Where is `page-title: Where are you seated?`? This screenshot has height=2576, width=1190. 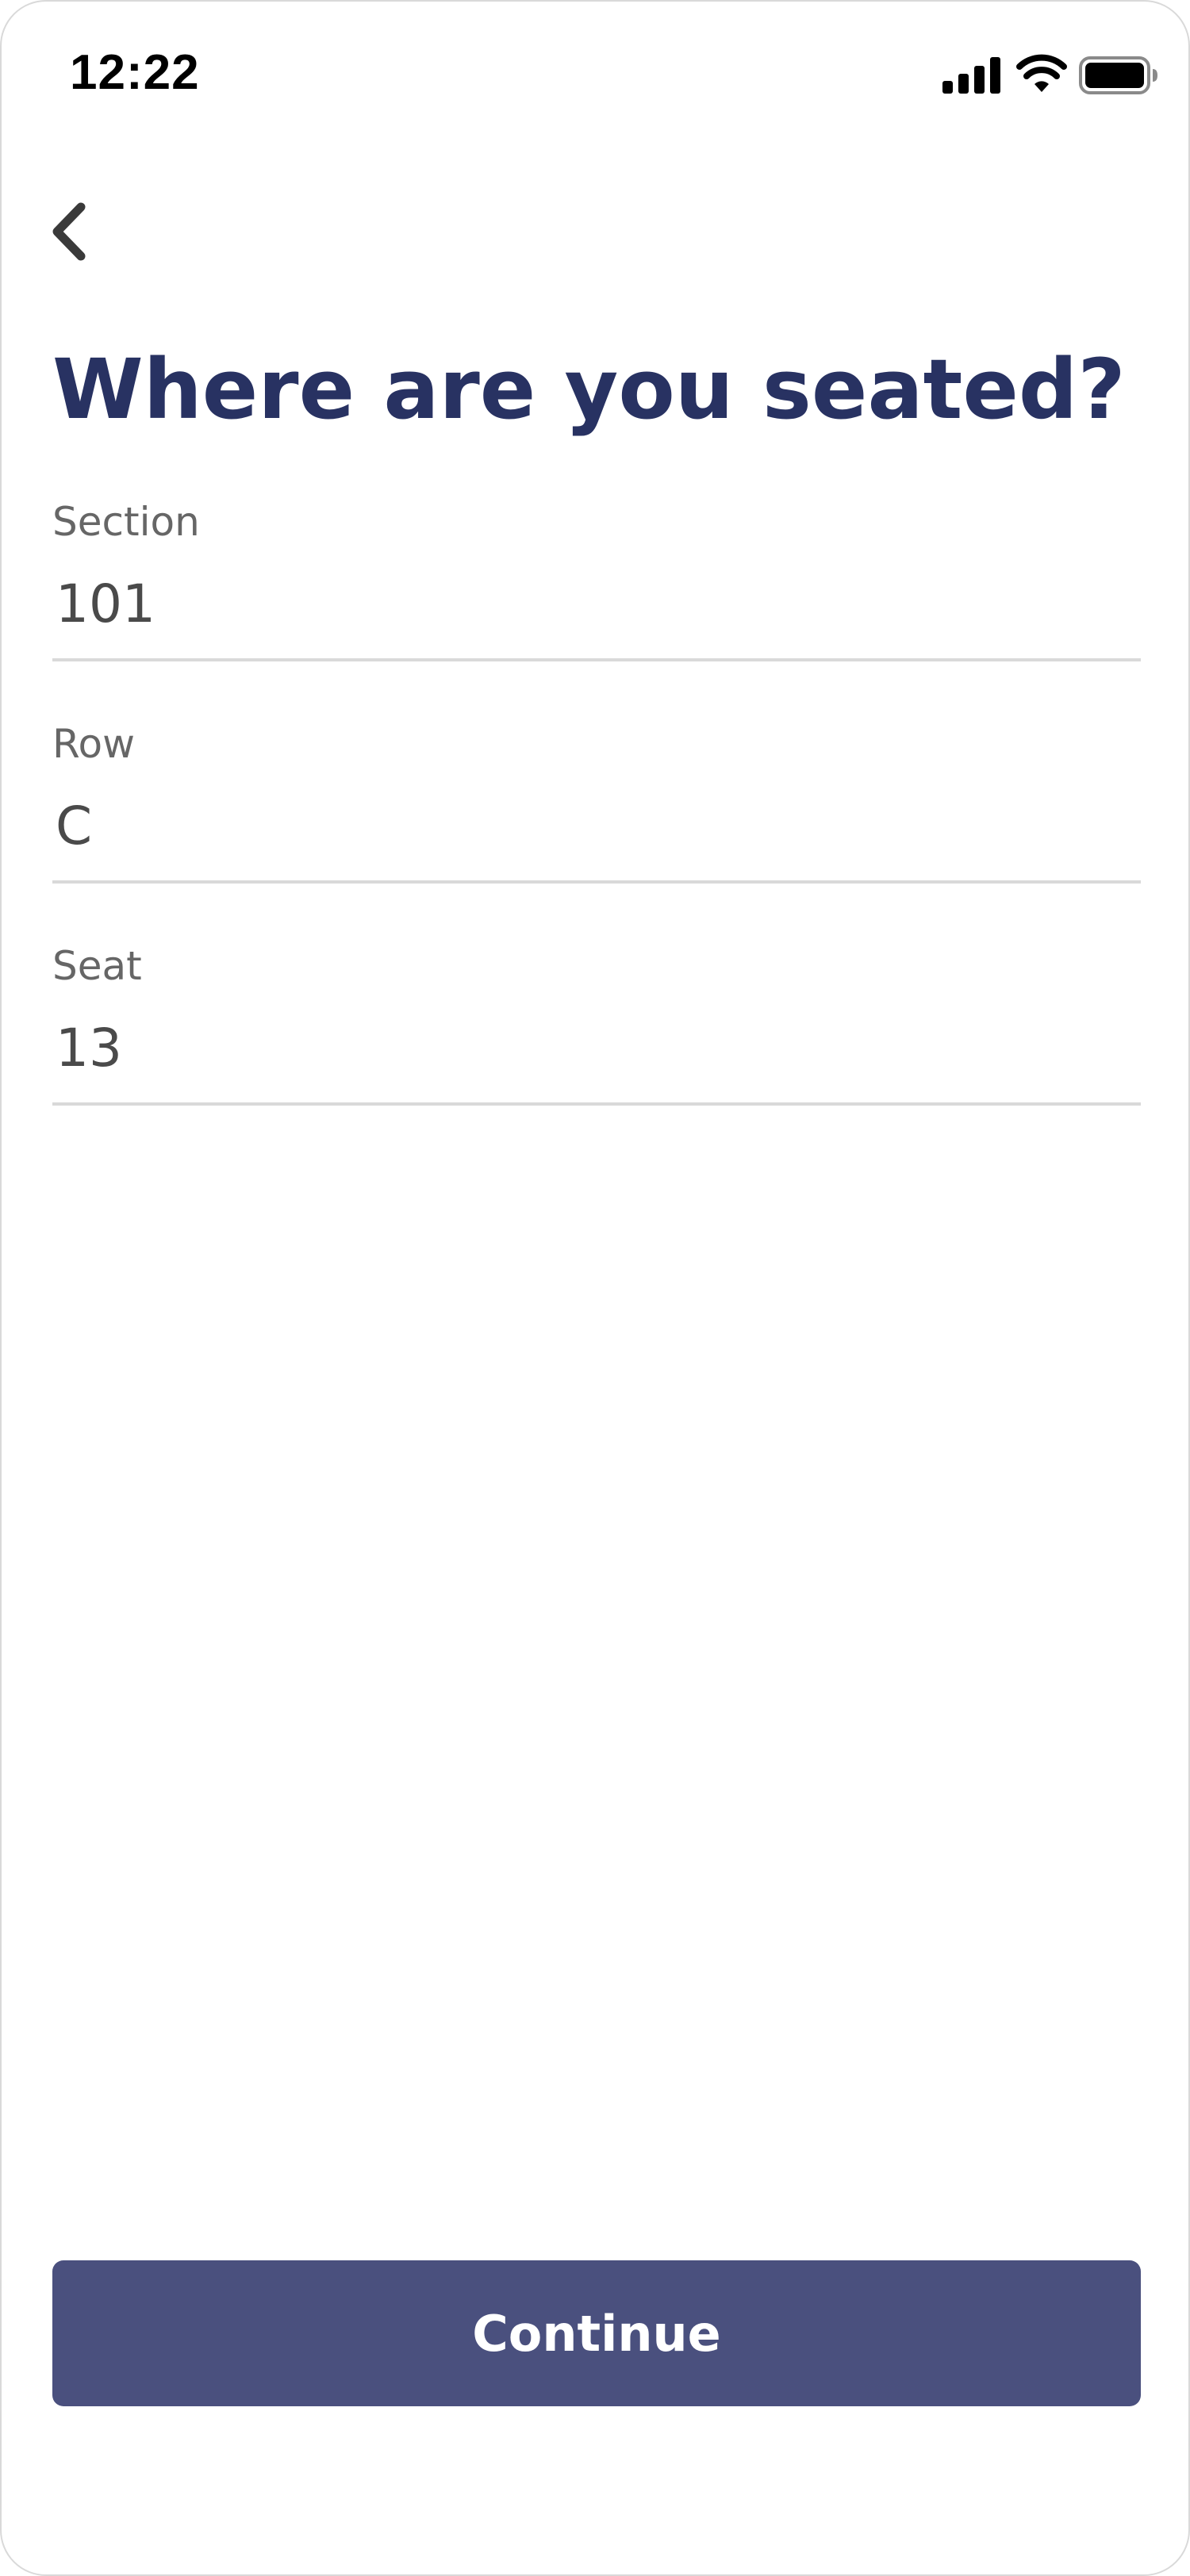 page-title: Where are you seated? is located at coordinates (589, 390).